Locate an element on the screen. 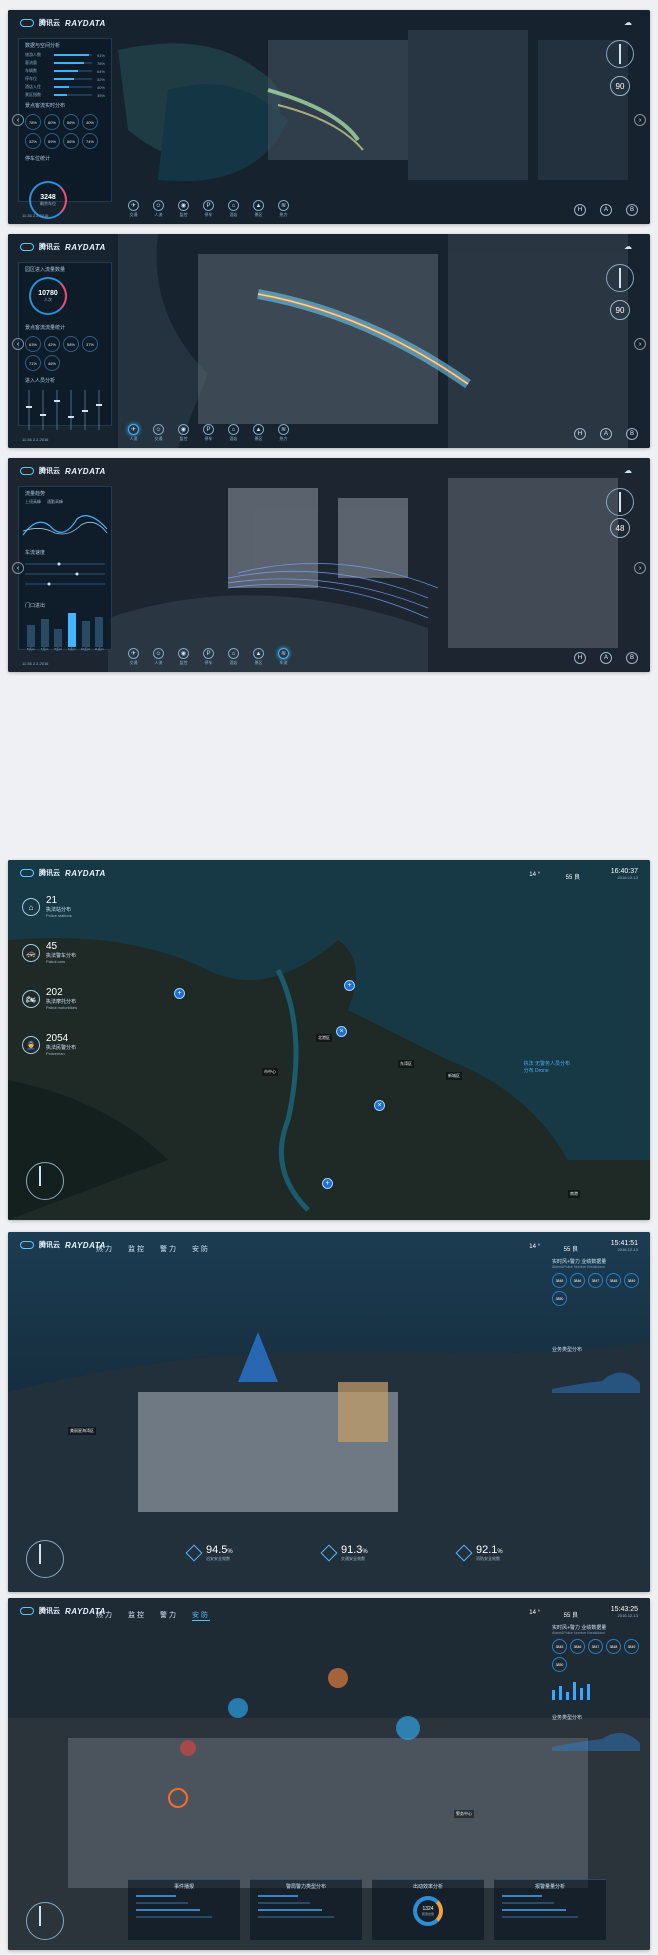 The height and width of the screenshot is (1955, 658). kpi-value: 91.3% is located at coordinates (354, 1550).